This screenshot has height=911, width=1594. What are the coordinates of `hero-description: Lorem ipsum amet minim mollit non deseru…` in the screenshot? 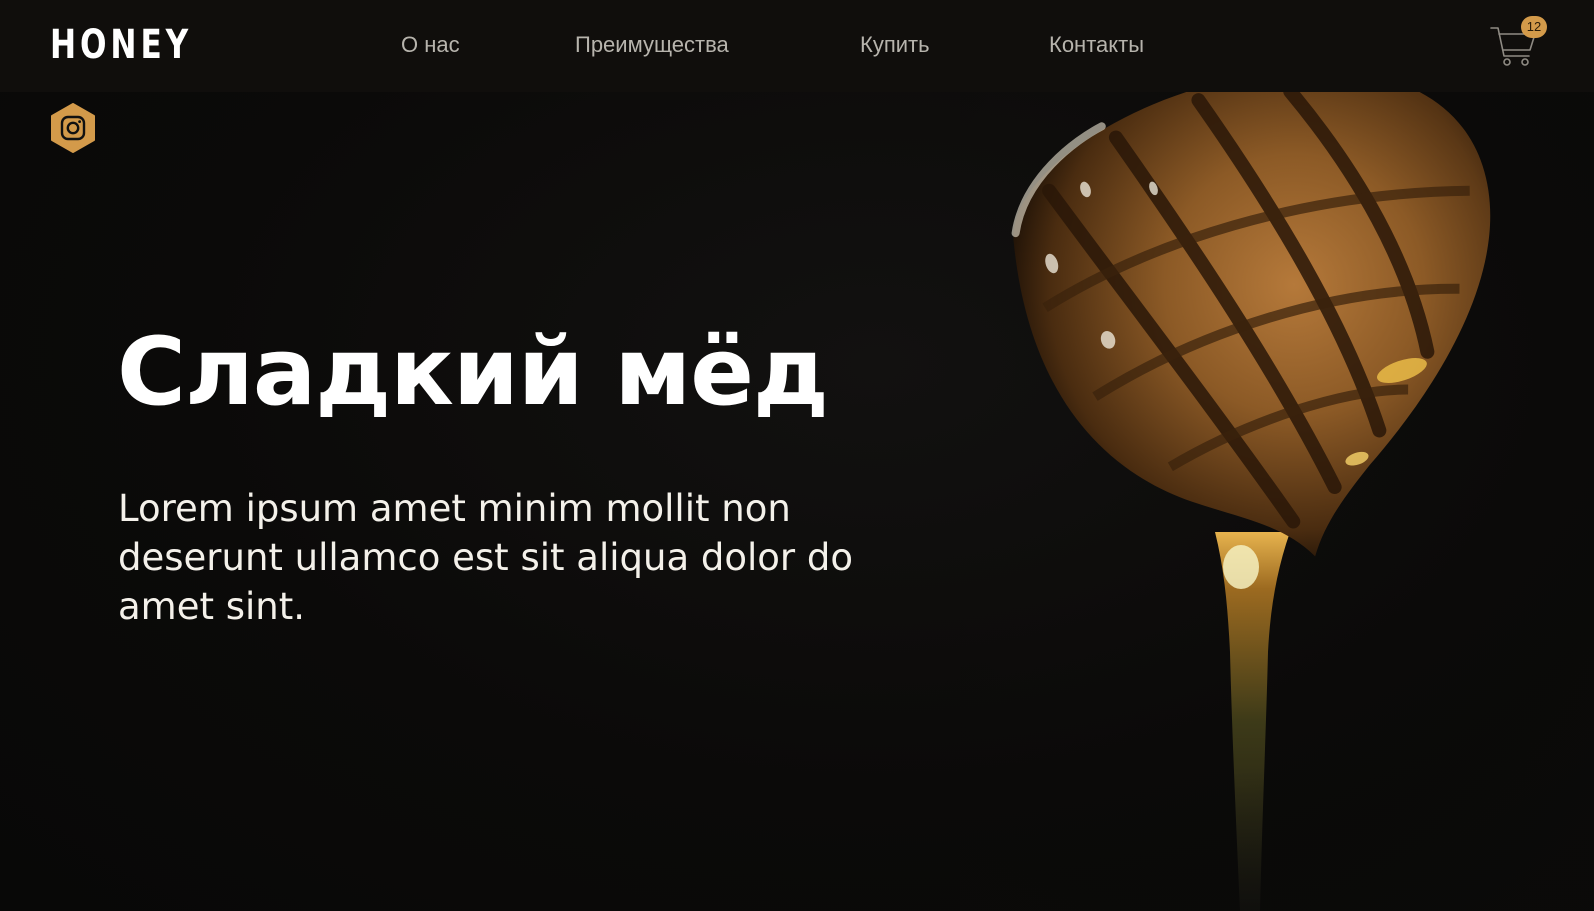 It's located at (486, 557).